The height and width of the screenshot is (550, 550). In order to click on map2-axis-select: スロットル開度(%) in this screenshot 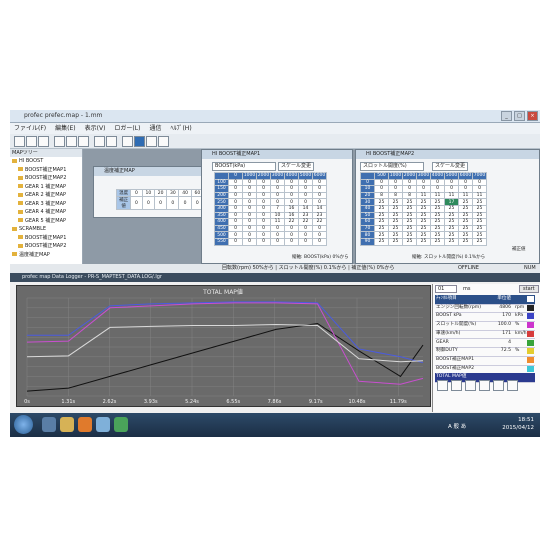, I will do `click(392, 166)`.